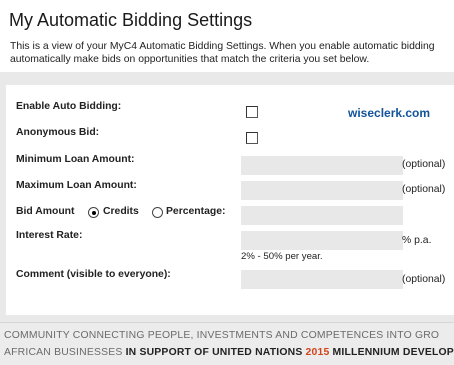 The width and height of the screenshot is (454, 365). What do you see at coordinates (93, 274) in the screenshot?
I see `comment-label: Comment (visible to everyone):` at bounding box center [93, 274].